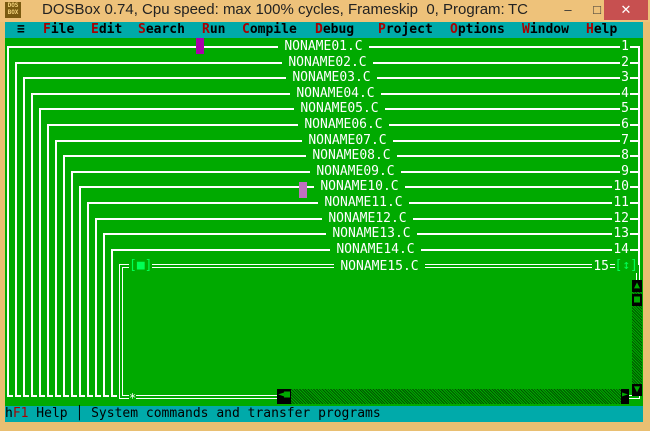 The width and height of the screenshot is (650, 431). What do you see at coordinates (338, 29) in the screenshot?
I see `menu-label: ebug` at bounding box center [338, 29].